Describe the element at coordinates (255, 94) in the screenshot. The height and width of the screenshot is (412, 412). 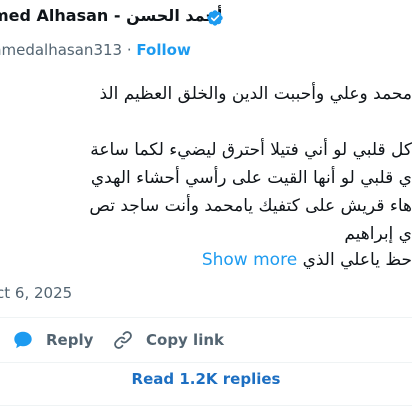
I see `tweet-text-line-1: محمد وعلي وأحببت الدين والخلق العظيم الذ` at that location.